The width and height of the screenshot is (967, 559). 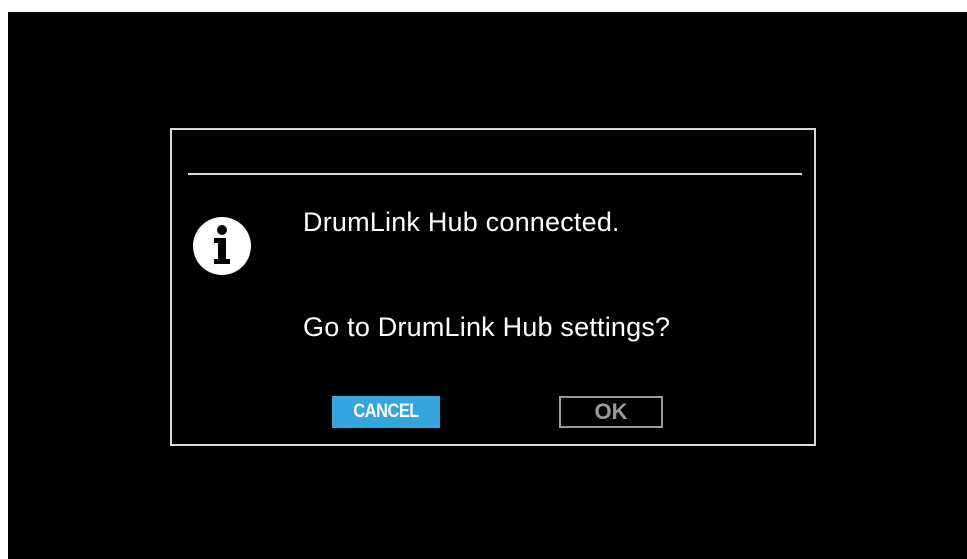 I want to click on ok-button-label: OK, so click(x=611, y=411).